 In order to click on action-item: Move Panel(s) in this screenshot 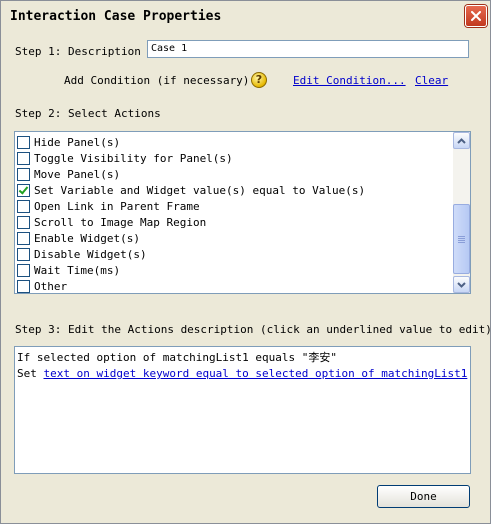, I will do `click(68, 174)`.